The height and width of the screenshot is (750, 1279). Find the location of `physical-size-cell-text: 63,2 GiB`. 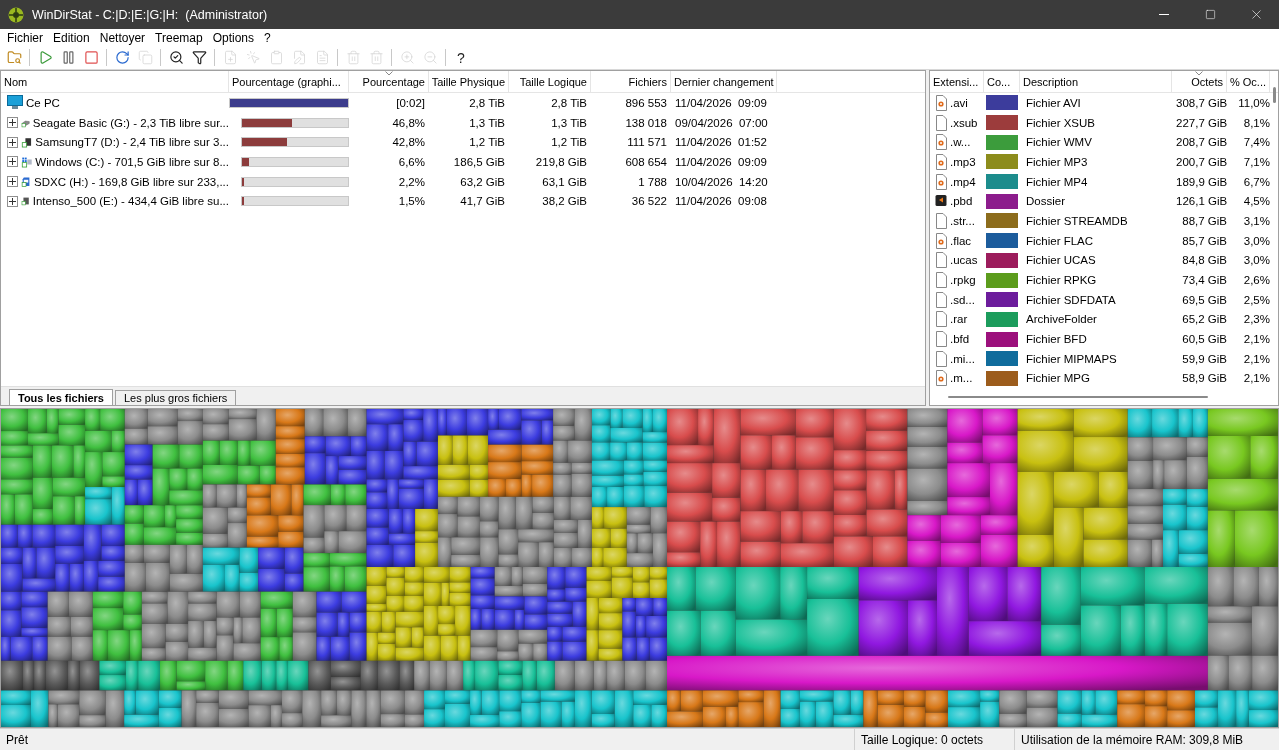

physical-size-cell-text: 63,2 GiB is located at coordinates (482, 181).